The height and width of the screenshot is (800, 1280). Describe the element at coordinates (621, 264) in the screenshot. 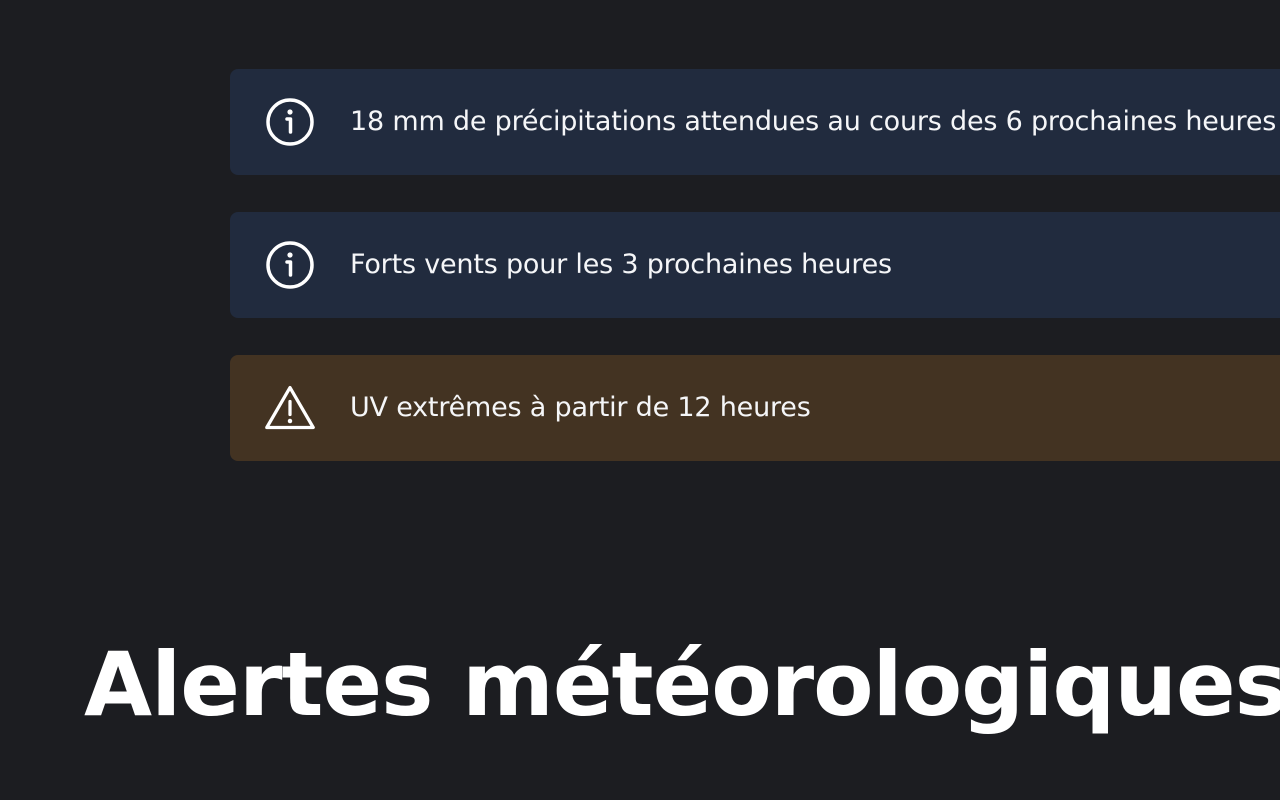

I see `alert-text: Forts vents pour les 3 prochaines heures` at that location.